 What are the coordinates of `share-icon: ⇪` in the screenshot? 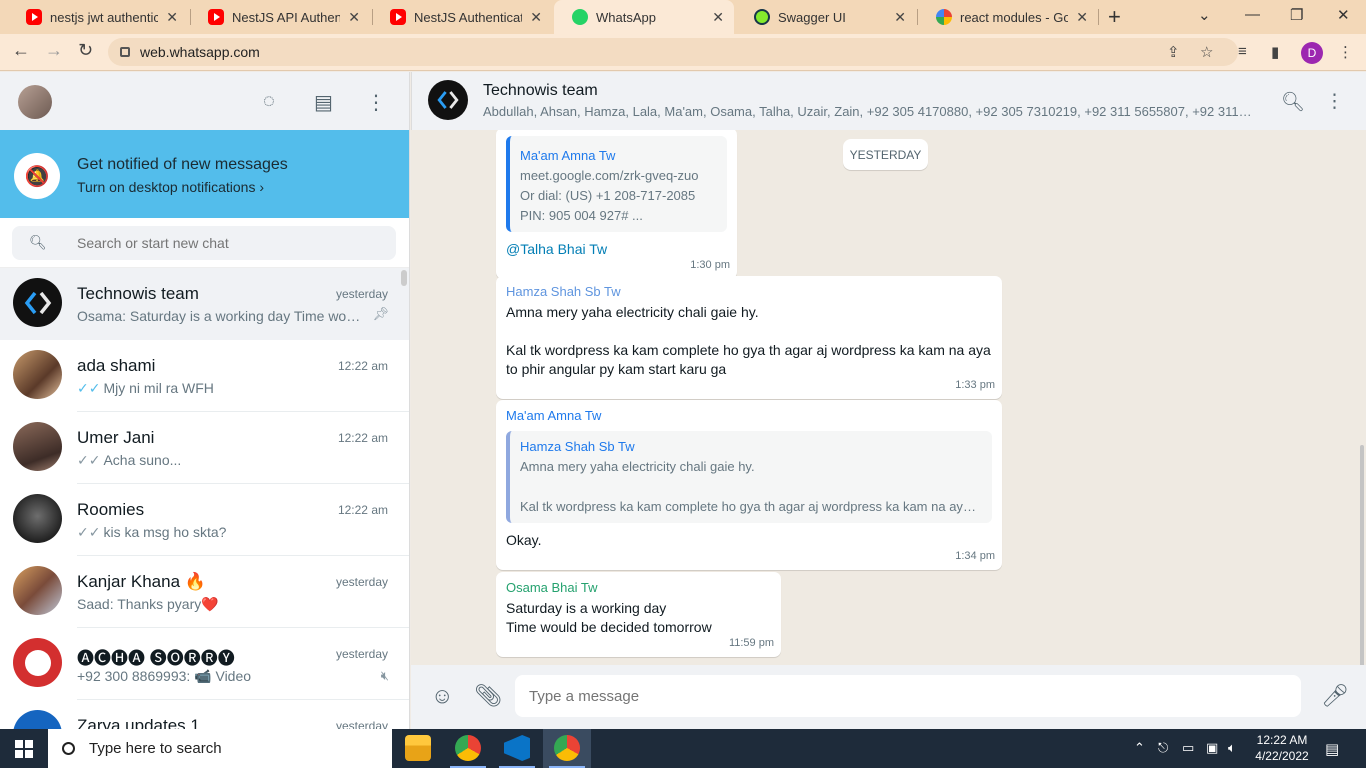 It's located at (1173, 52).